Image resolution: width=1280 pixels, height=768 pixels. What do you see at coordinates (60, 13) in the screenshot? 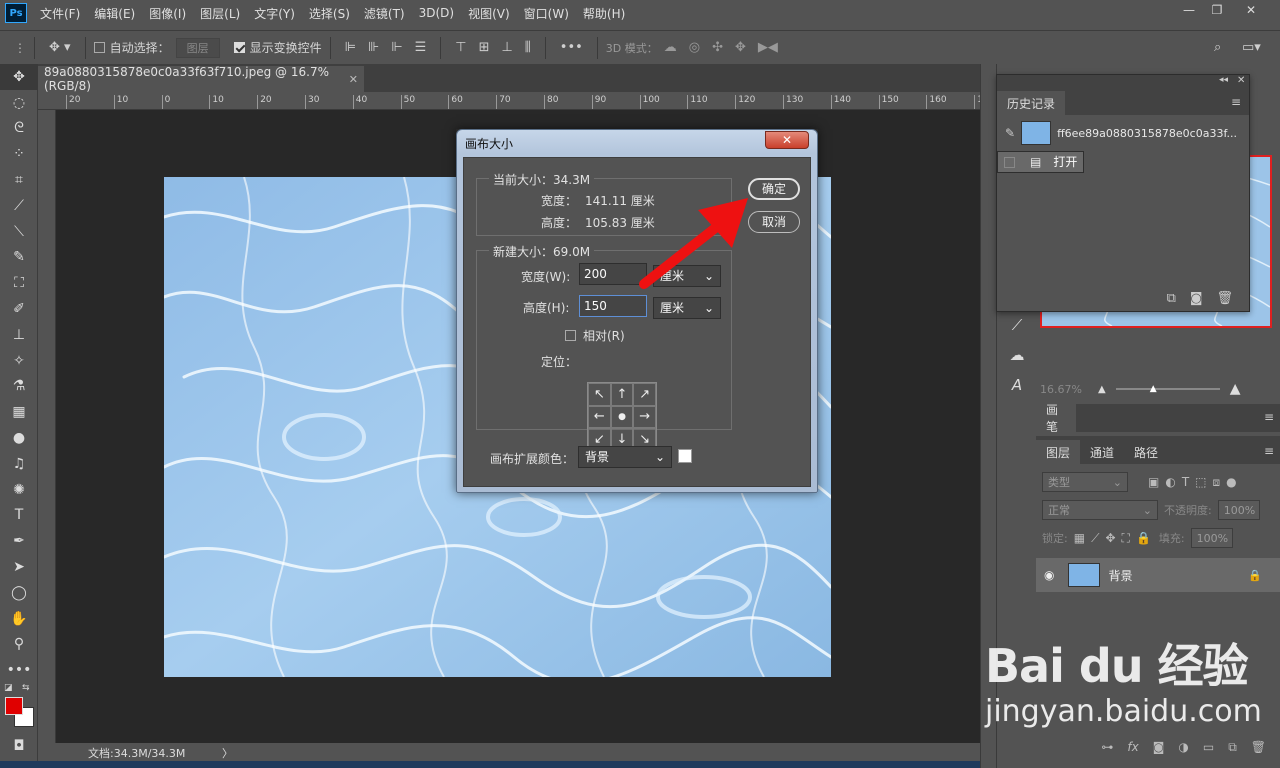
I see `menu-file: 文件(F)` at bounding box center [60, 13].